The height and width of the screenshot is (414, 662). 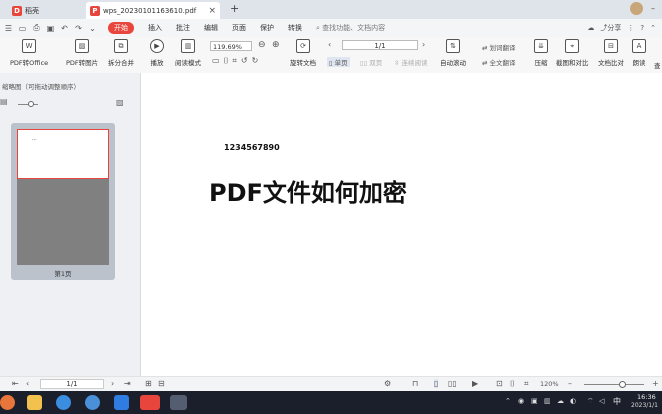 I want to click on doc-compare-button: ⊟ 文档比对, so click(x=611, y=53).